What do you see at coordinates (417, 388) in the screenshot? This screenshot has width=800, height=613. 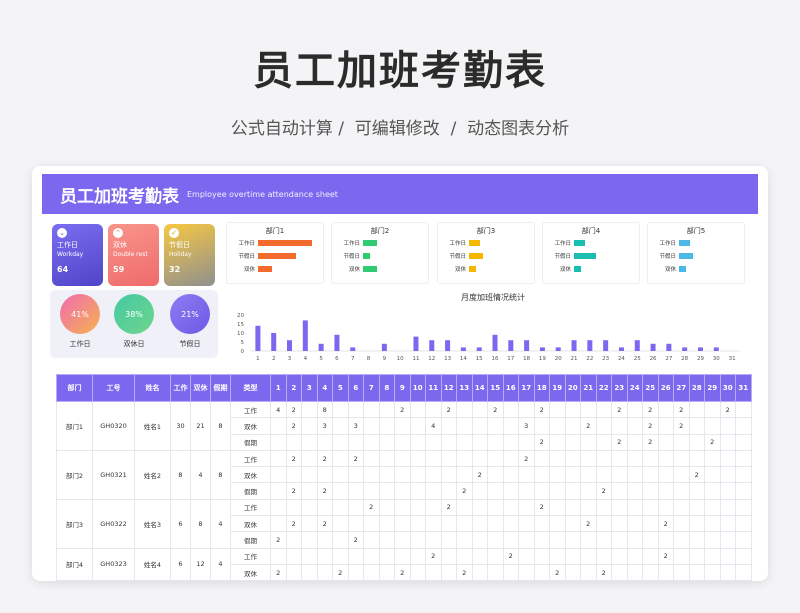 I see `day-column-header: 10` at bounding box center [417, 388].